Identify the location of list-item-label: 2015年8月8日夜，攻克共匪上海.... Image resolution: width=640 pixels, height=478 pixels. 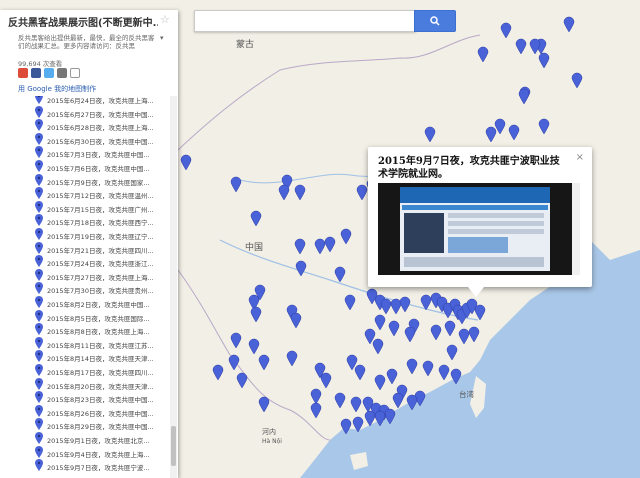
(98, 332).